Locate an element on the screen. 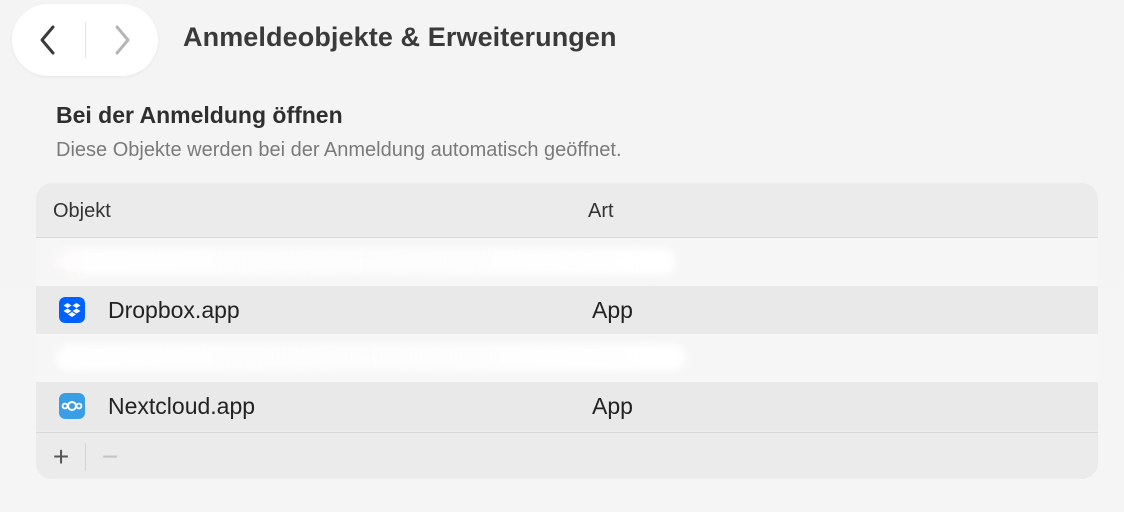 Image resolution: width=1124 pixels, height=512 pixels. chevron-left-icon is located at coordinates (47, 40).